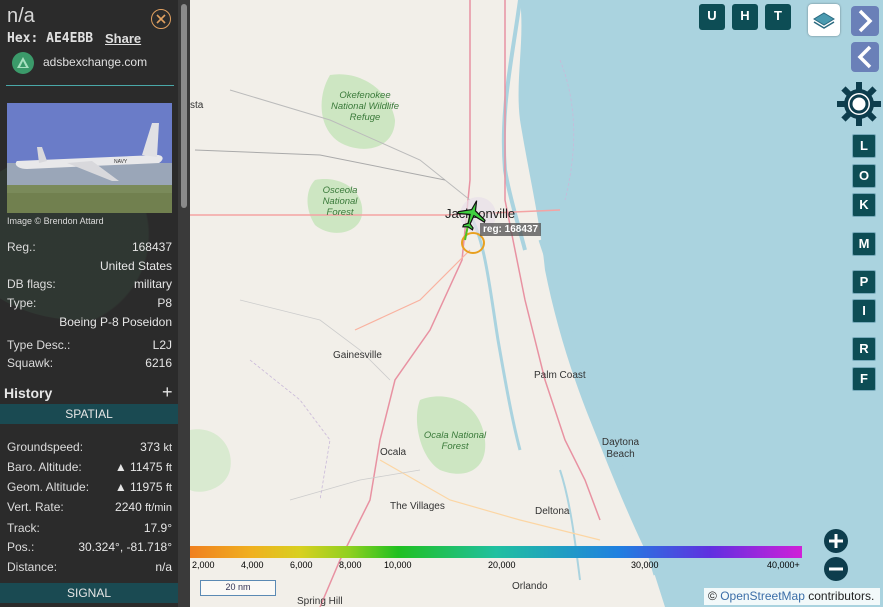  Describe the element at coordinates (31, 284) in the screenshot. I see `detail-label: DB flags:` at that location.